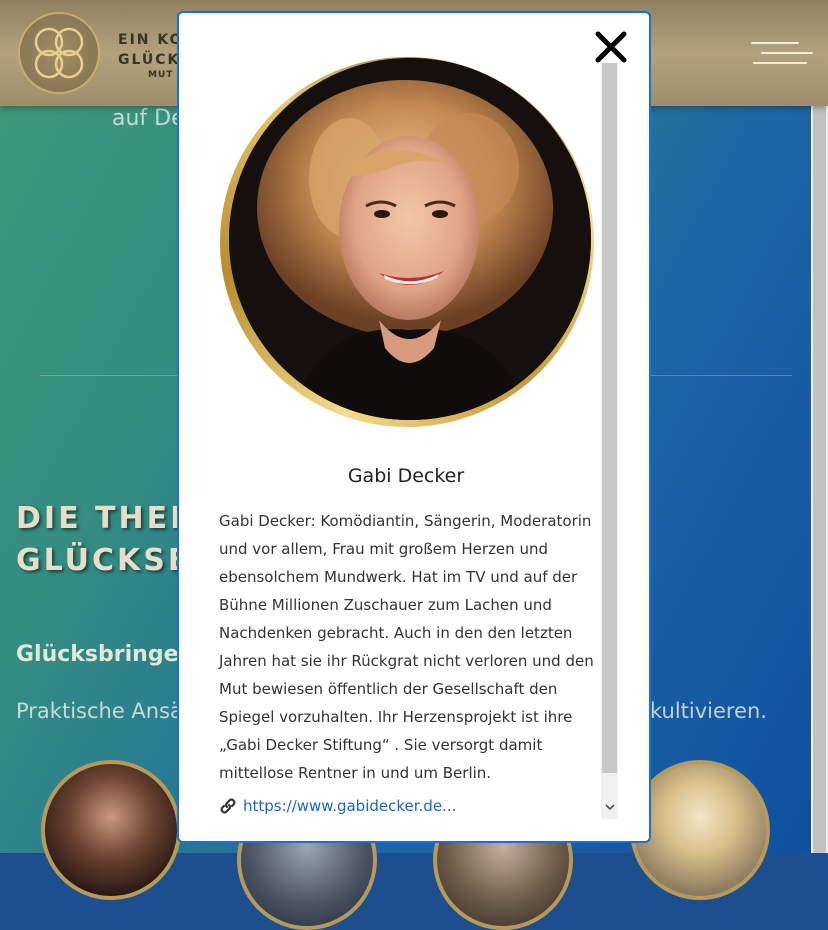 This screenshot has height=930, width=828. I want to click on close-icon, so click(611, 47).